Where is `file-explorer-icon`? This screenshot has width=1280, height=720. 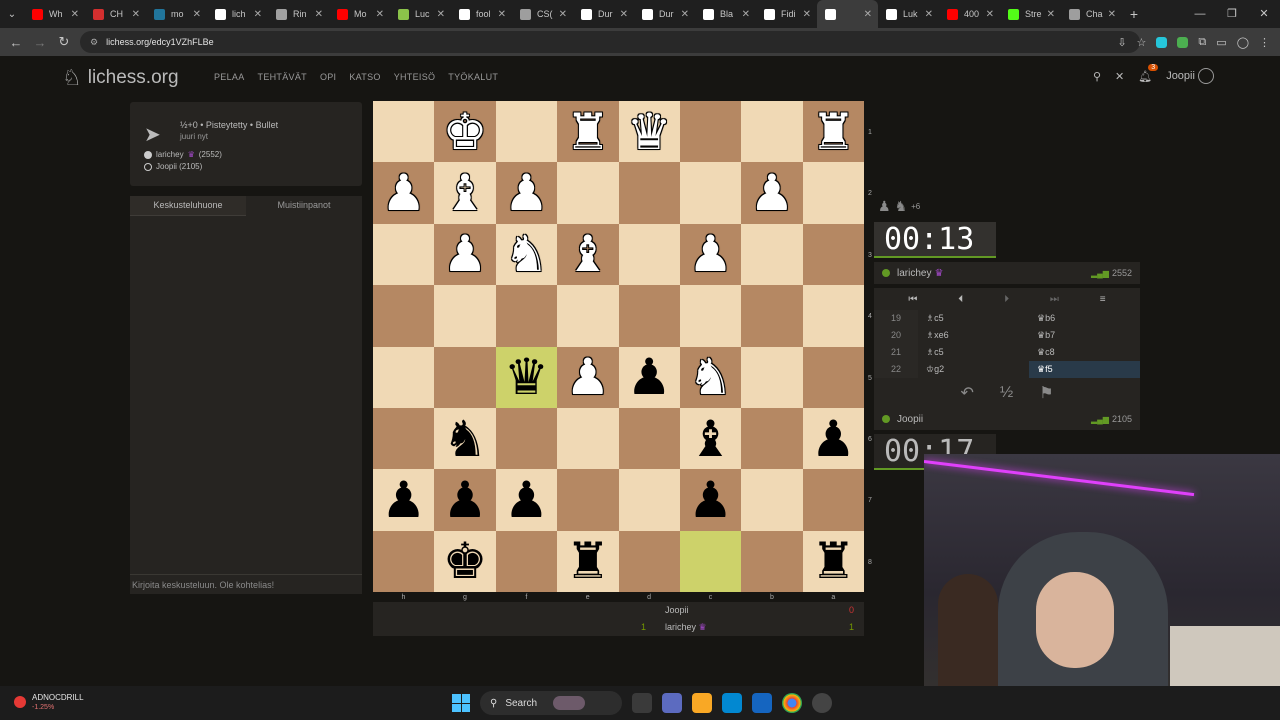 file-explorer-icon is located at coordinates (702, 703).